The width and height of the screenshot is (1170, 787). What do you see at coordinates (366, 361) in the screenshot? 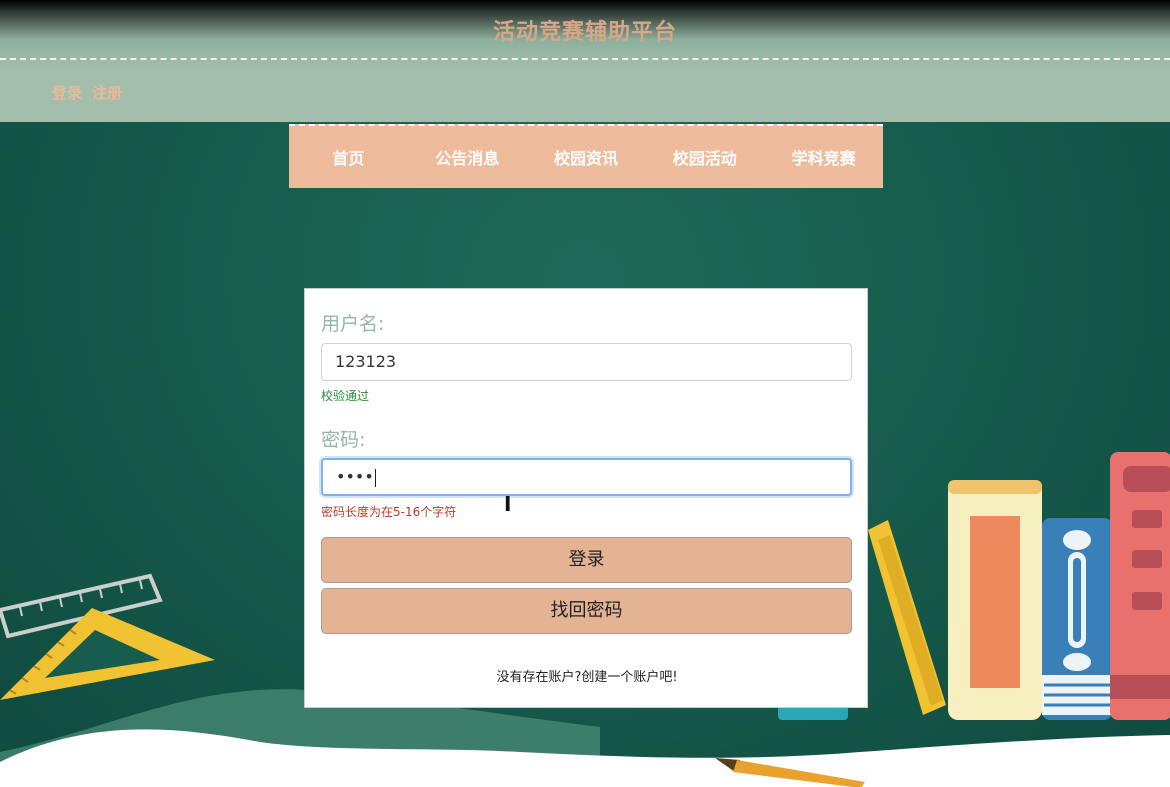
I see `username-value: 123123` at bounding box center [366, 361].